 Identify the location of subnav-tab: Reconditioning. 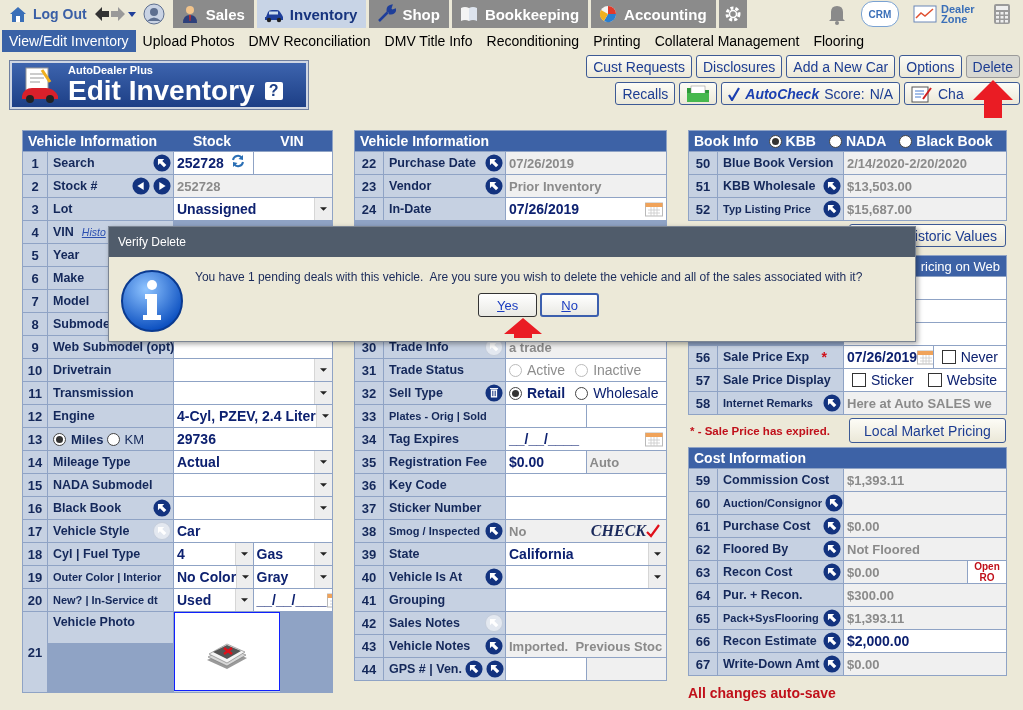
(533, 41).